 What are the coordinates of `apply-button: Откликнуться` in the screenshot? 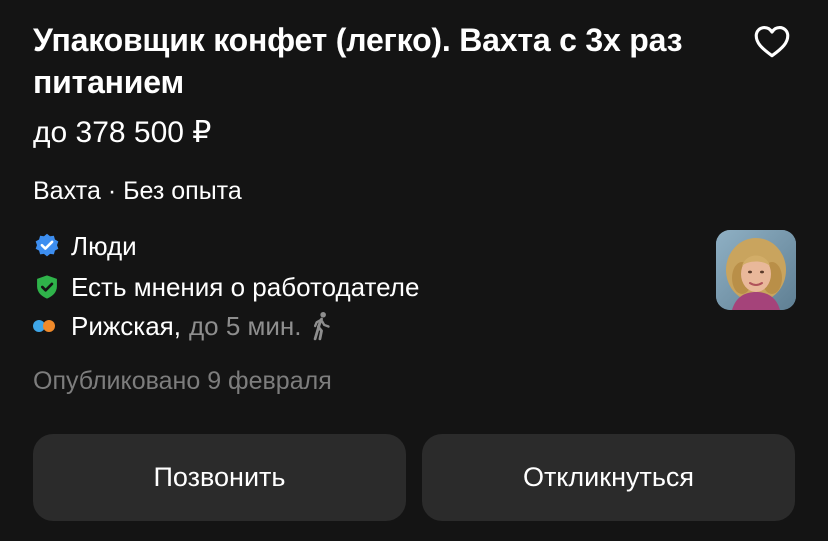 It's located at (608, 477).